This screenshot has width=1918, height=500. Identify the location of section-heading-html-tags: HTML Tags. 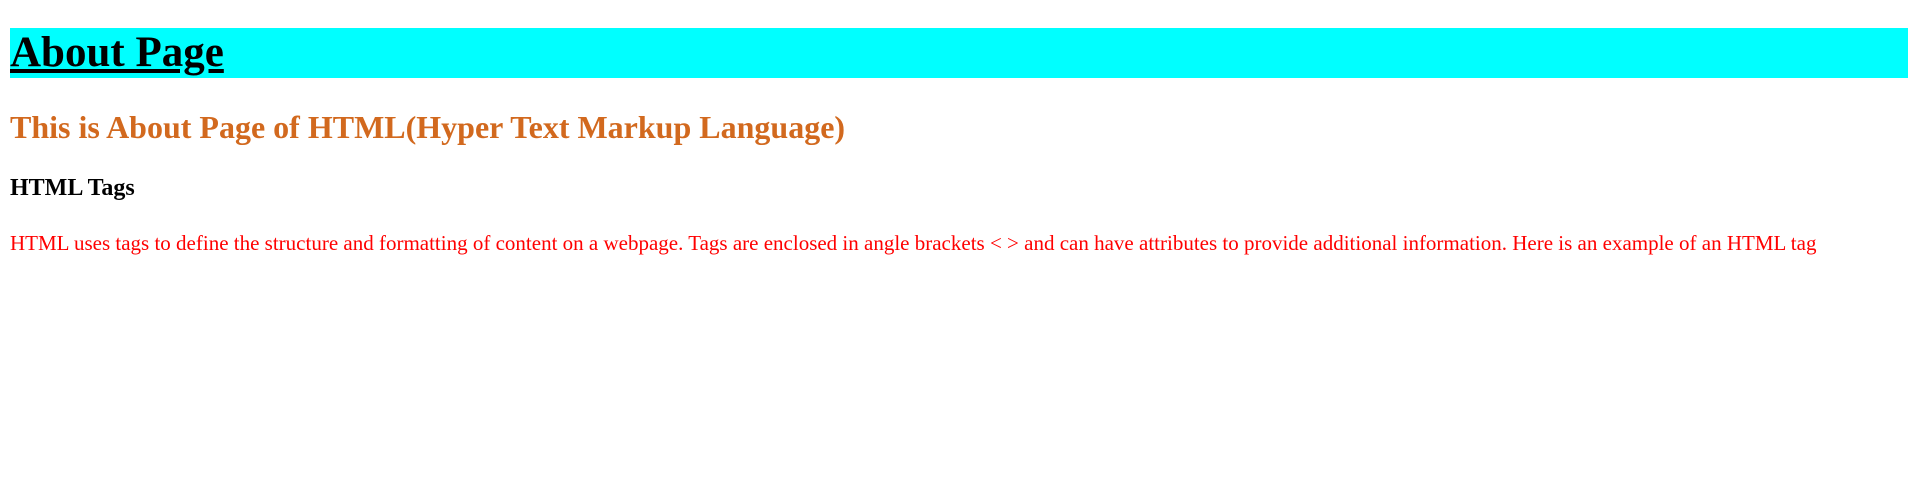
(72, 188).